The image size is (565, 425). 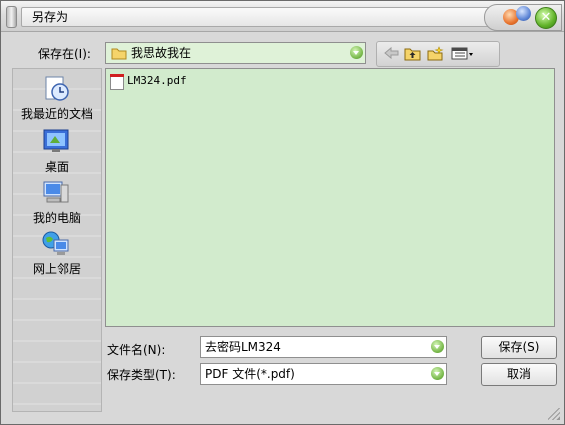 What do you see at coordinates (56, 269) in the screenshot?
I see `place-label: 网上邻居` at bounding box center [56, 269].